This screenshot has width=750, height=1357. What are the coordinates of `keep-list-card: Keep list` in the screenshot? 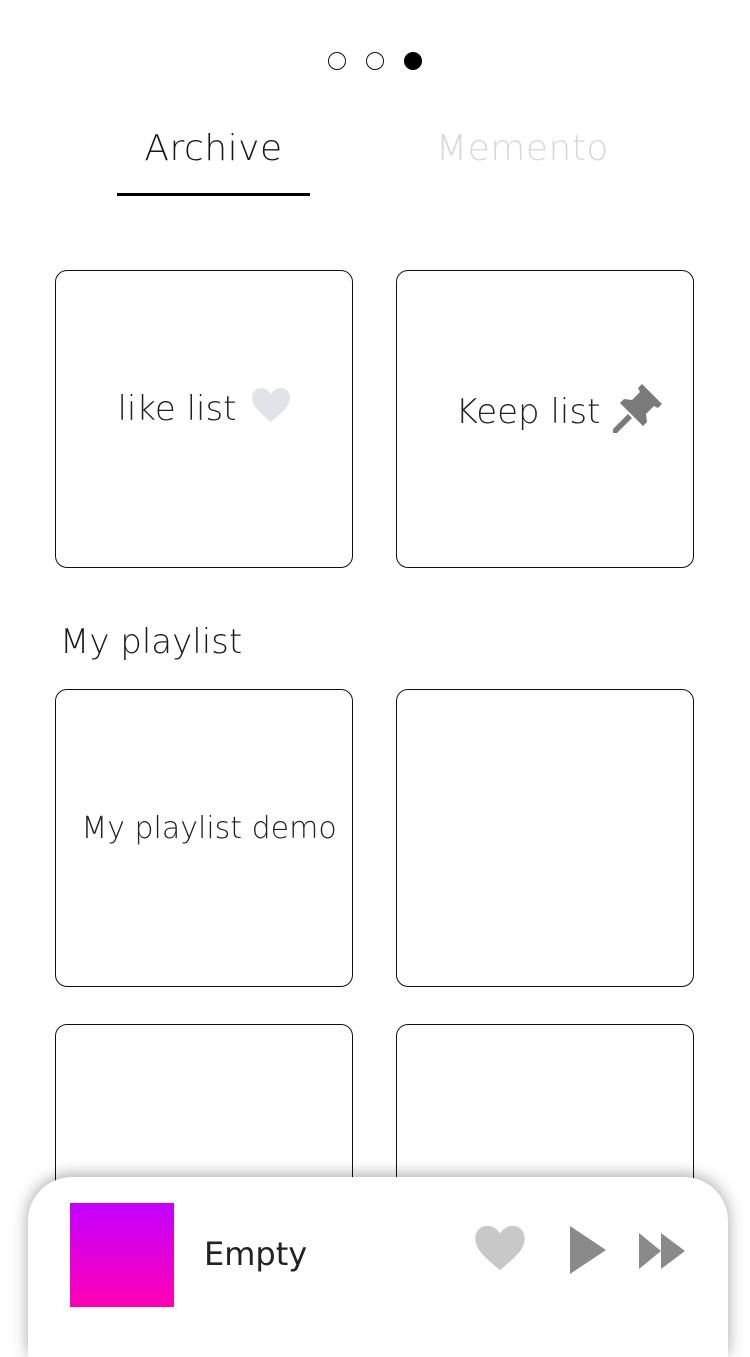 It's located at (545, 419).